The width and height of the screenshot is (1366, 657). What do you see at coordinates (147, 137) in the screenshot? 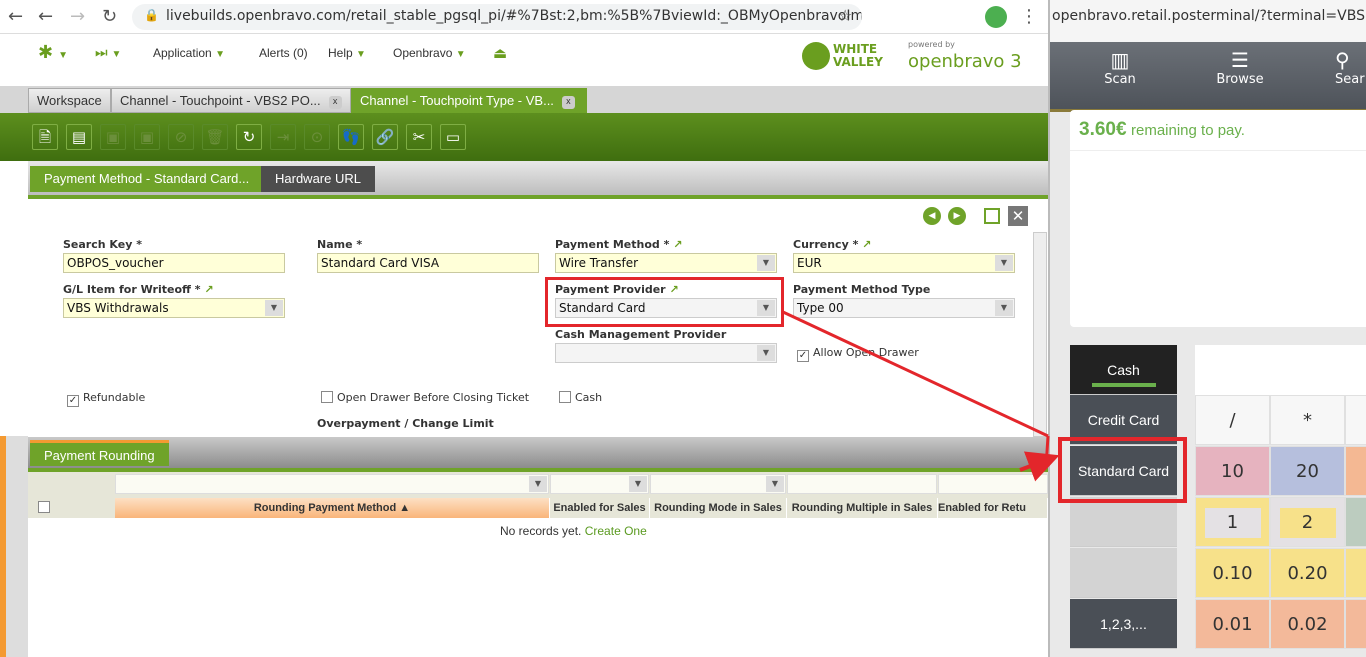
I see `save-close-icon: ▣` at bounding box center [147, 137].